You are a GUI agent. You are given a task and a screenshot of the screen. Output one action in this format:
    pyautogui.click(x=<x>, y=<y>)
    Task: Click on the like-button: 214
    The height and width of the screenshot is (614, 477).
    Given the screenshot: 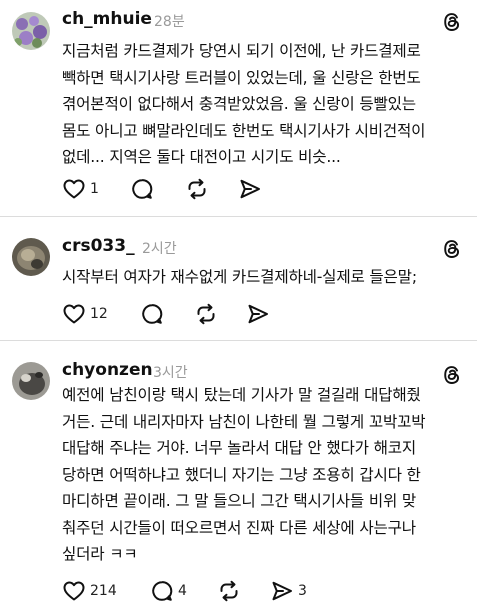 What is the action you would take?
    pyautogui.click(x=89, y=591)
    